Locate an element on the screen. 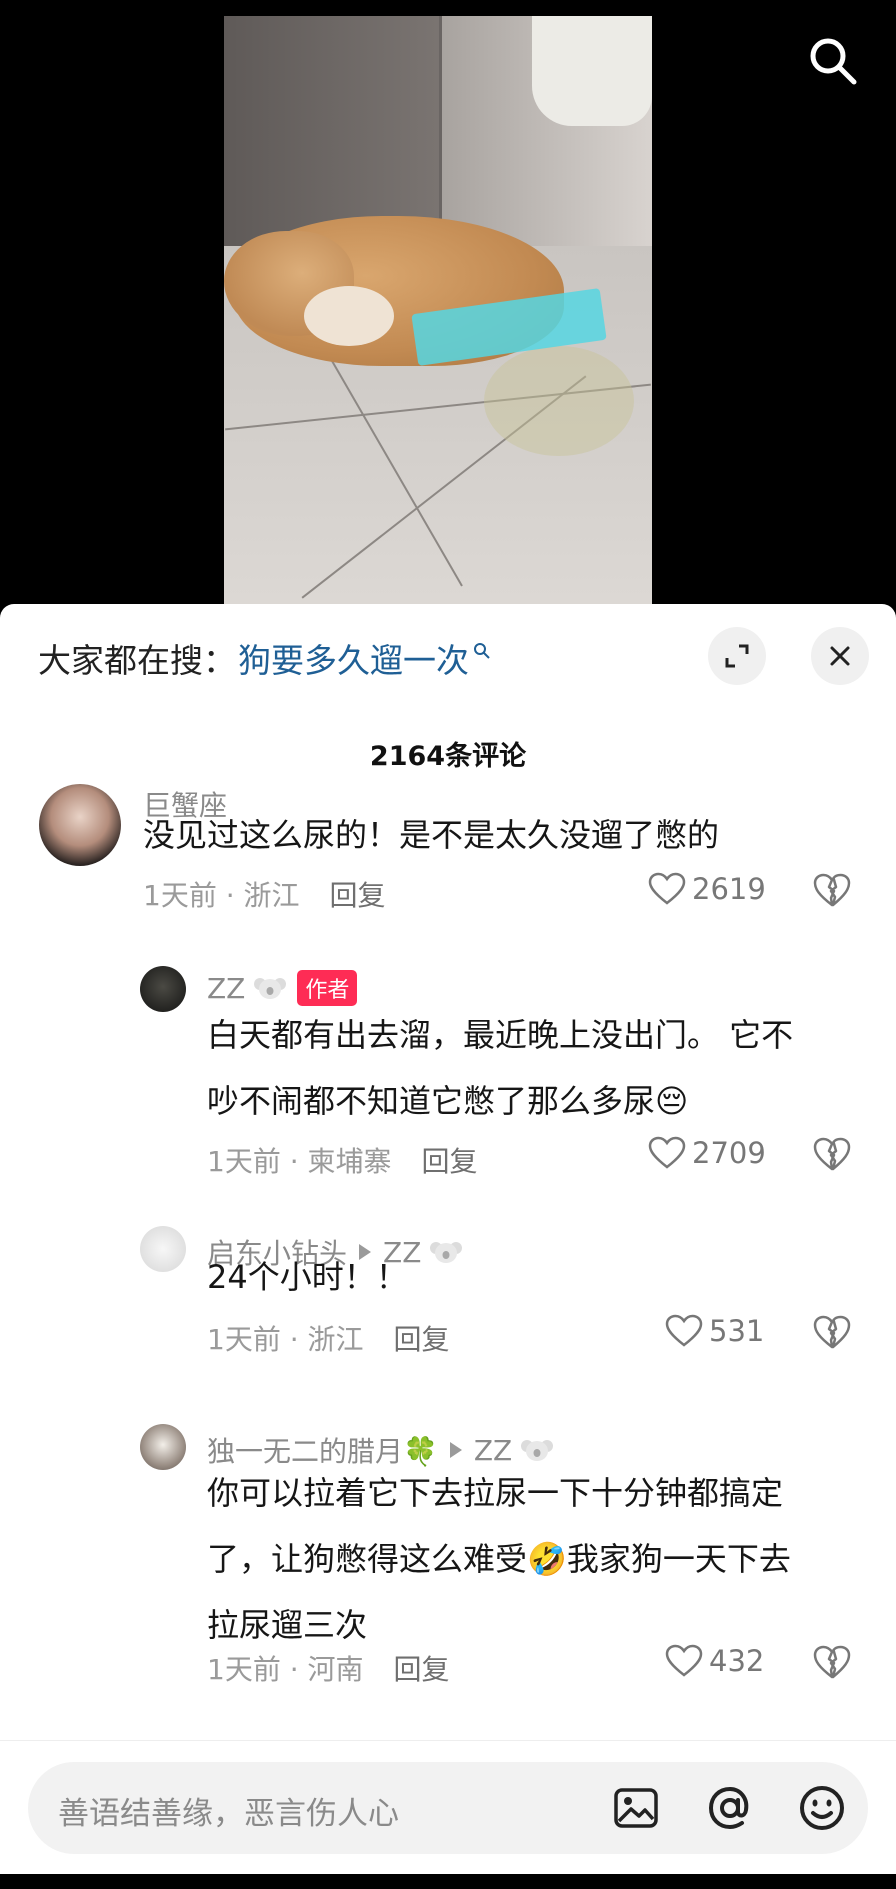 Image resolution: width=896 pixels, height=1889 pixels. bottom-system-strip is located at coordinates (448, 1881).